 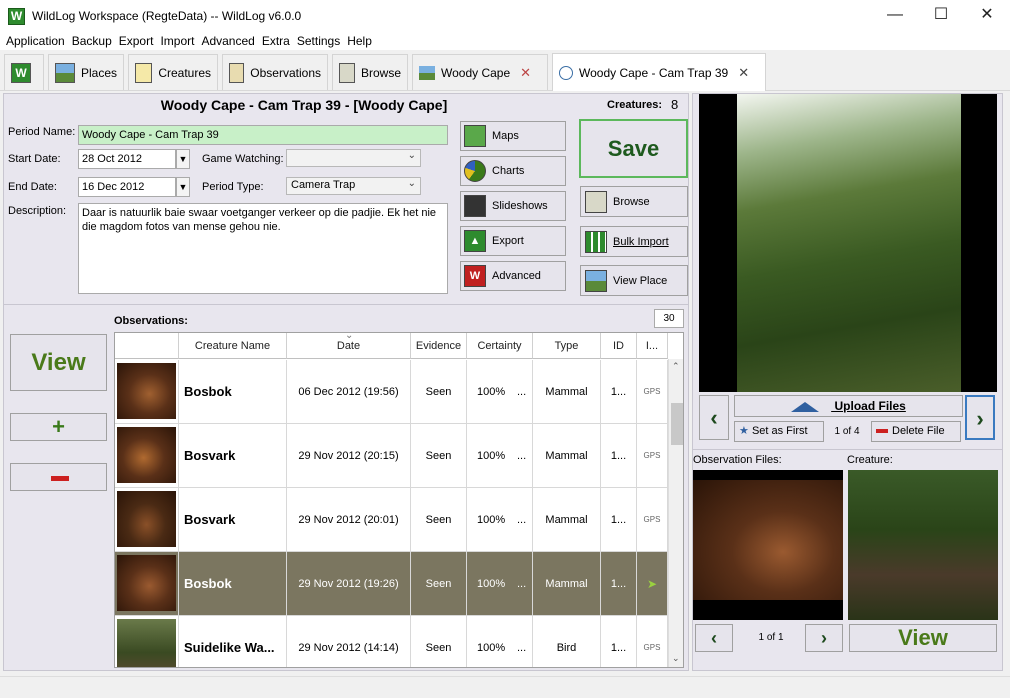 What do you see at coordinates (347, 72) in the screenshot?
I see `browse-icon` at bounding box center [347, 72].